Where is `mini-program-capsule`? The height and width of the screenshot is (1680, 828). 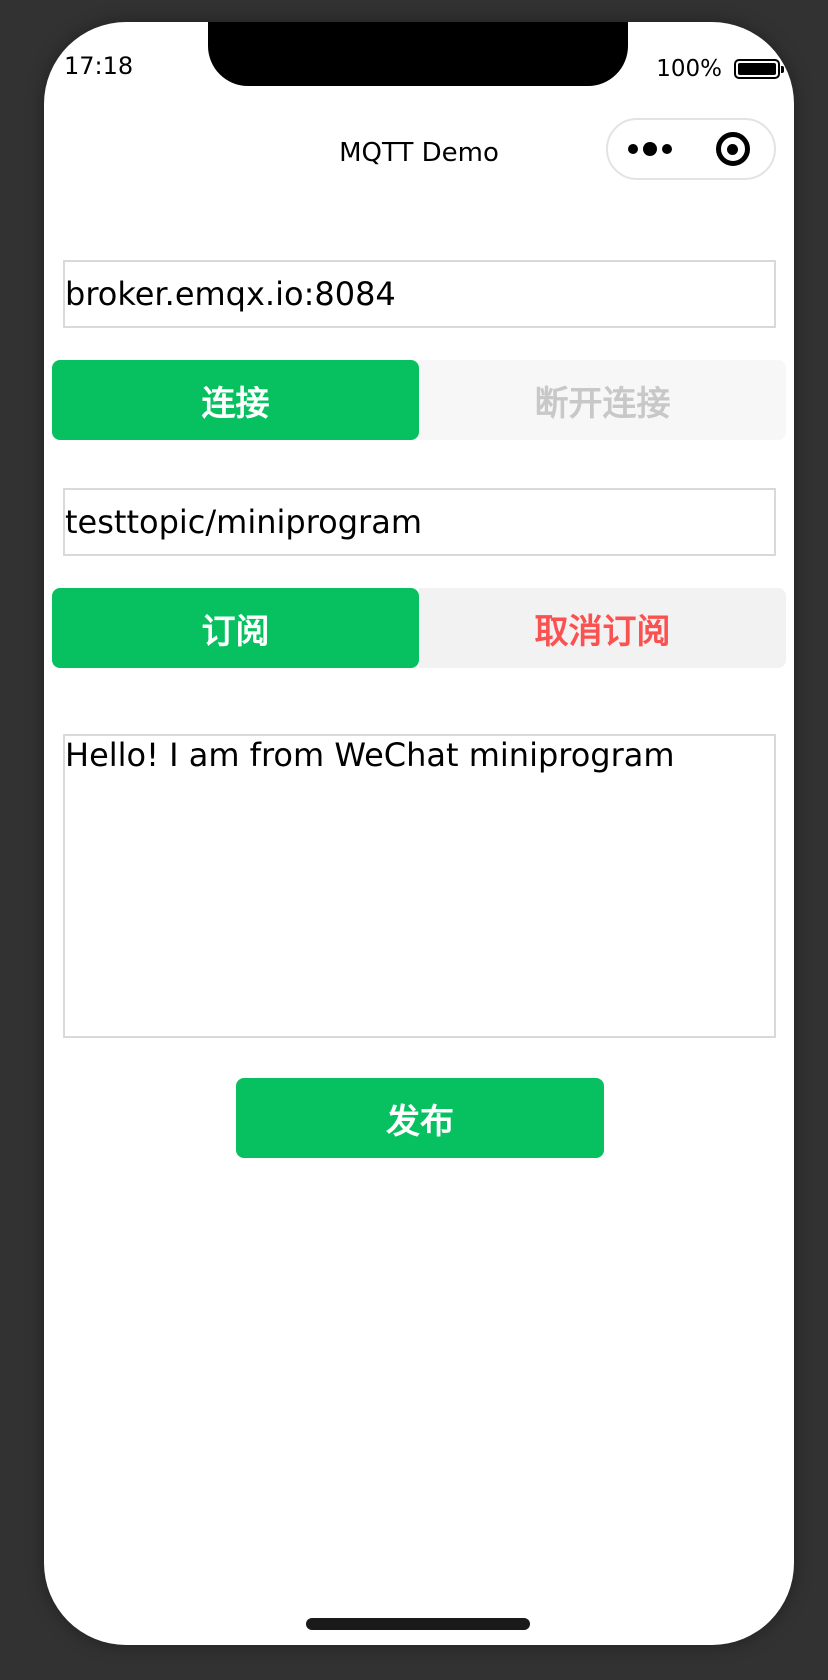 mini-program-capsule is located at coordinates (691, 149).